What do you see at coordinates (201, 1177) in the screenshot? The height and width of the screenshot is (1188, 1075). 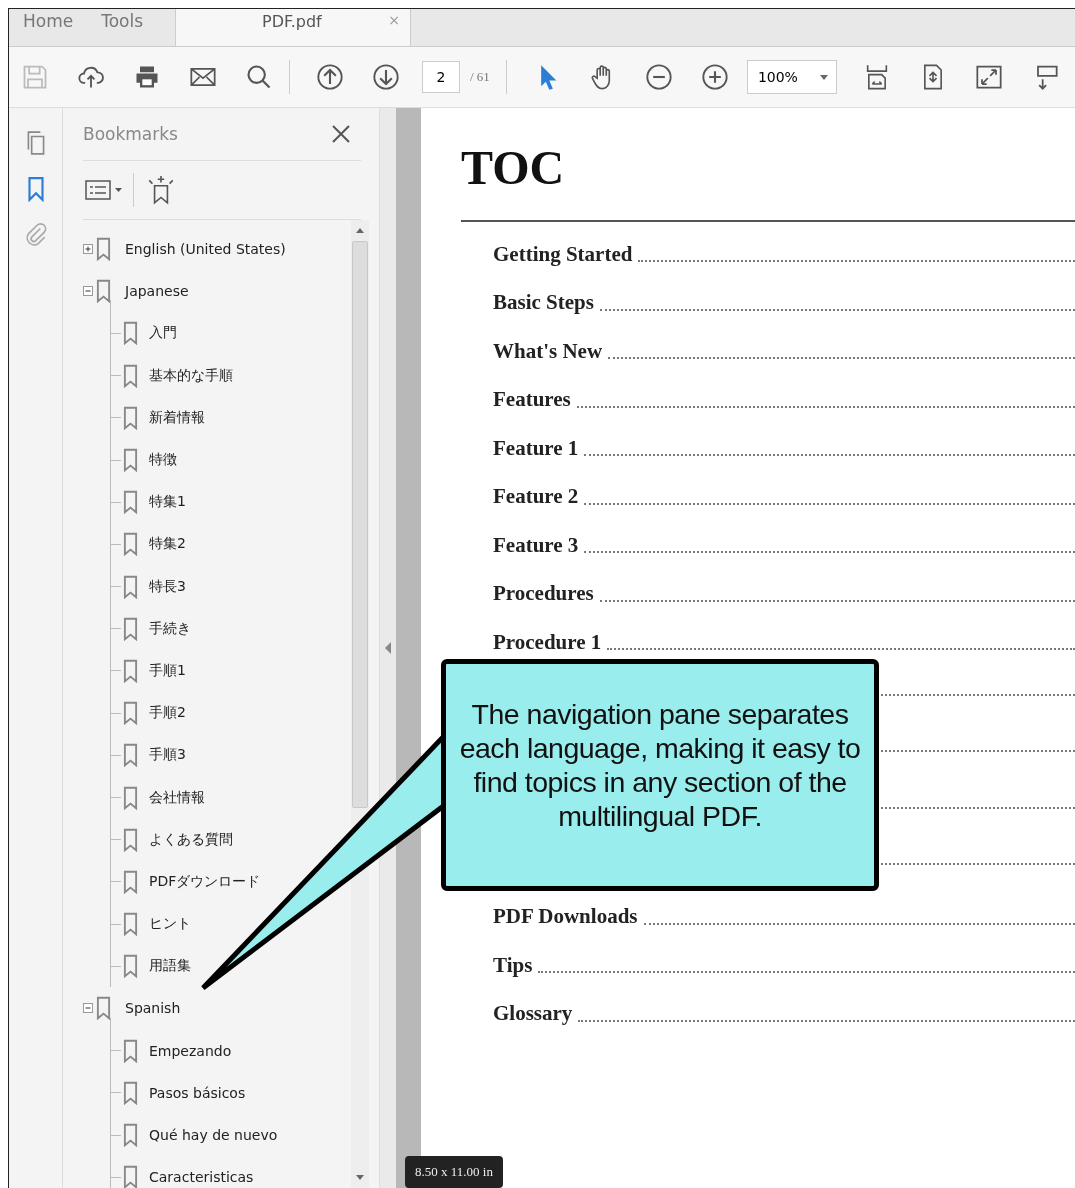 I see `bookmark-item: Caracteristicas` at bounding box center [201, 1177].